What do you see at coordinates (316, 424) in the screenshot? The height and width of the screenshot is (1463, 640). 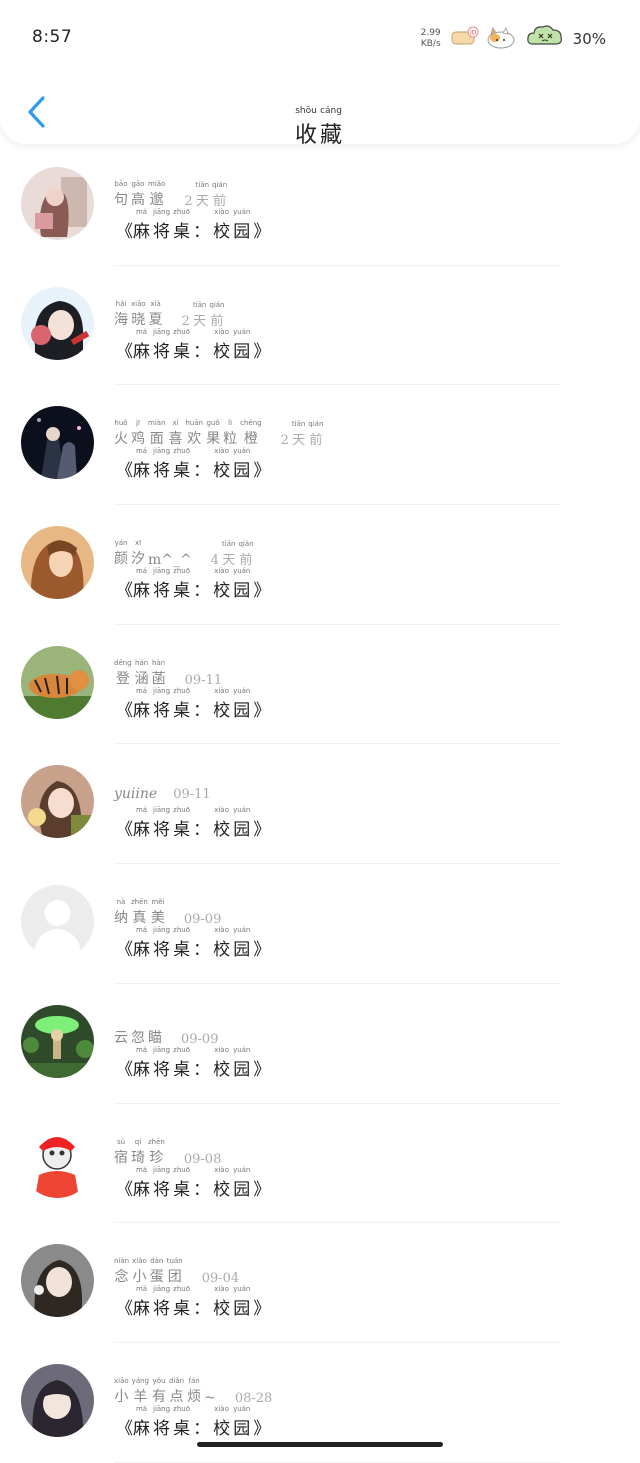 I see `pinyin-annotation: qián` at bounding box center [316, 424].